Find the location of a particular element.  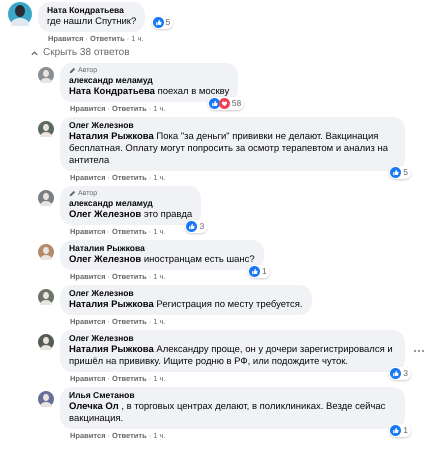

reply-text: Наталия Рыжкова Пока "за деньги" прививки не делают. Вакцинация бесплатная. Оплату могут попросить за осмотр терапевтом и анализ на антитела is located at coordinates (229, 149).